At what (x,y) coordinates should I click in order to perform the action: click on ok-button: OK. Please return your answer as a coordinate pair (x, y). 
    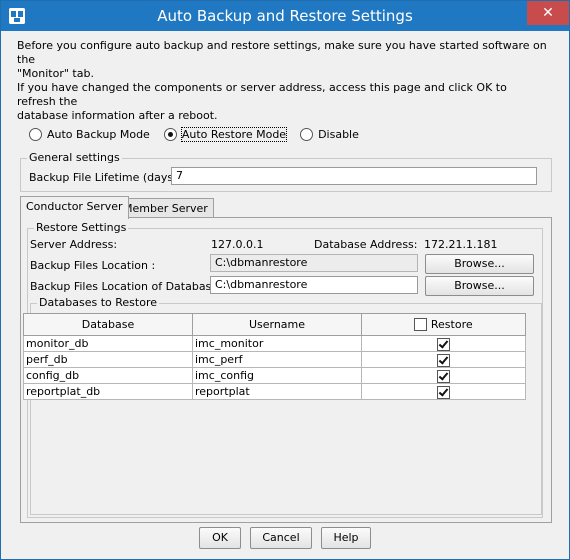
    Looking at the image, I should click on (220, 538).